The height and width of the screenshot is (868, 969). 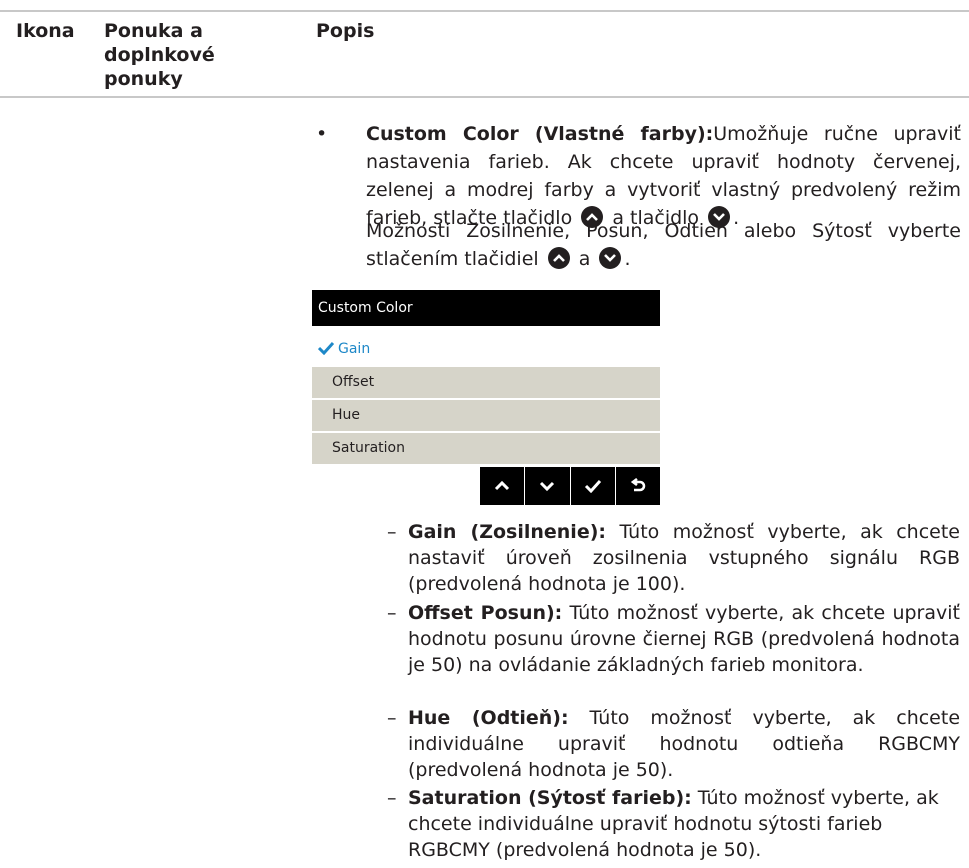 I want to click on osd-menu-item-hue: Hue, so click(x=486, y=415).